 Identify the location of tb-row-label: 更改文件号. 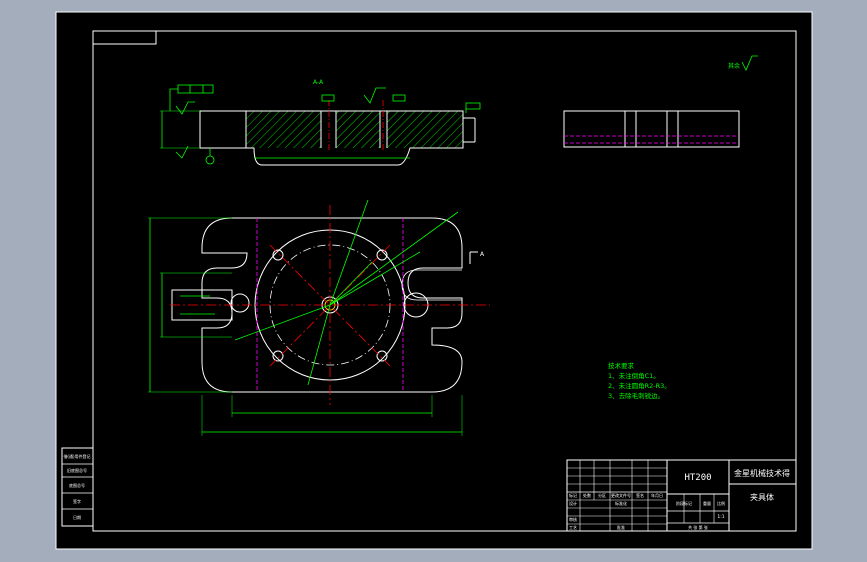
(621, 495).